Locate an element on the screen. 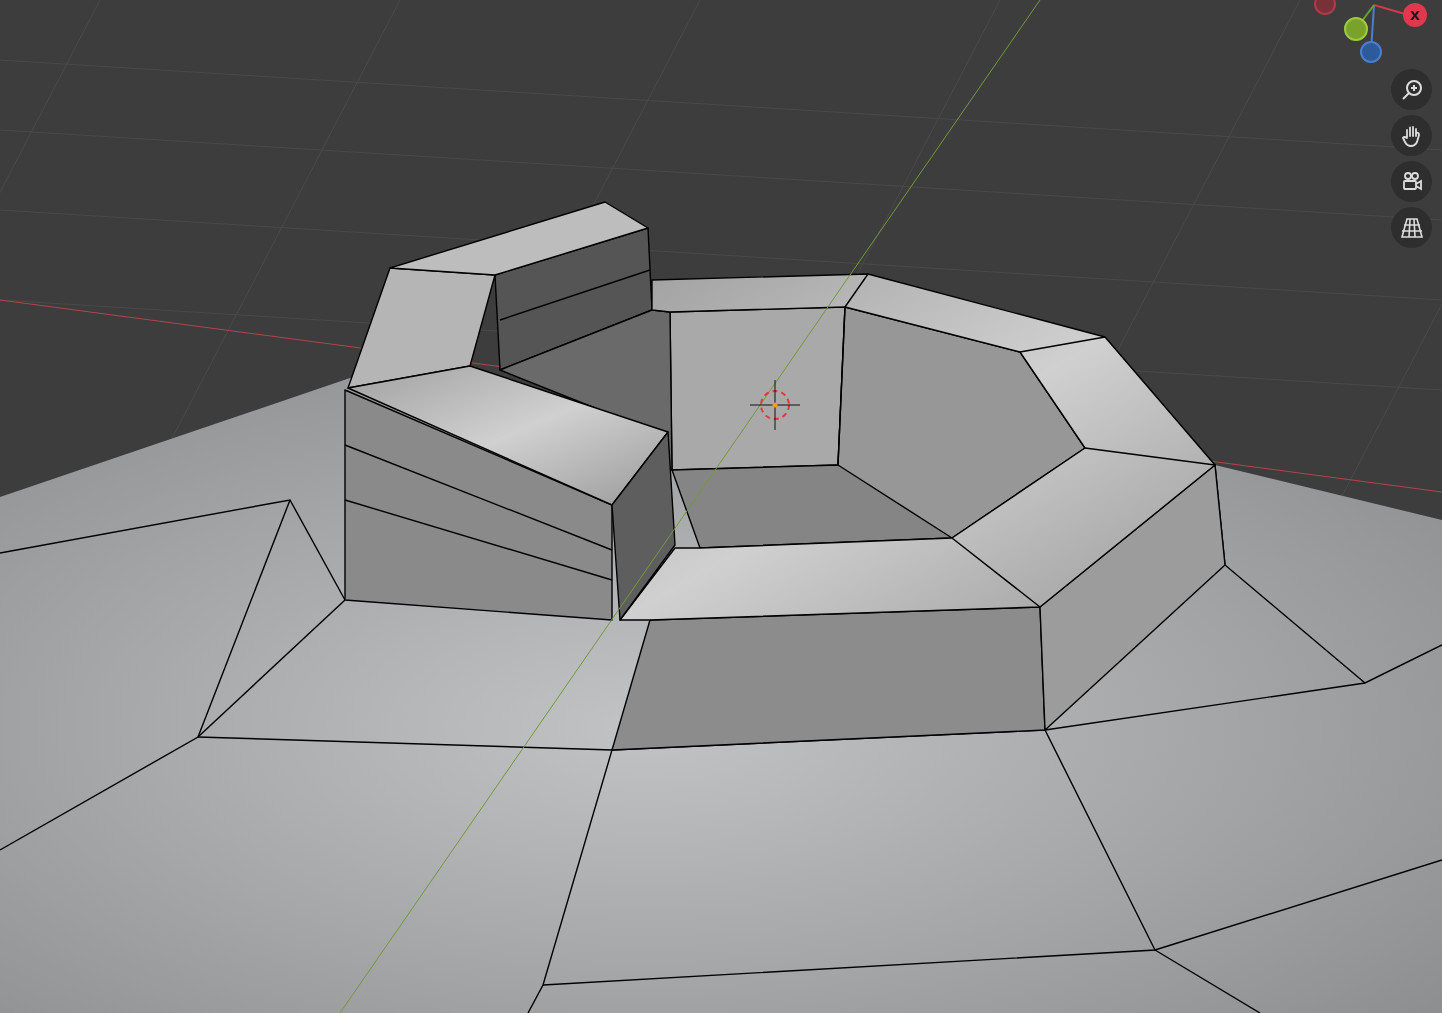 This screenshot has height=1013, width=1442. camera-button is located at coordinates (1411, 181).